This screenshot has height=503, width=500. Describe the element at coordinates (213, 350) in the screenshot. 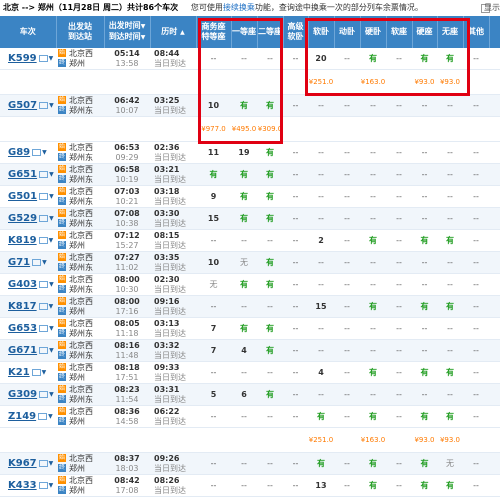

I see `seat-availability-cell: 7` at that location.